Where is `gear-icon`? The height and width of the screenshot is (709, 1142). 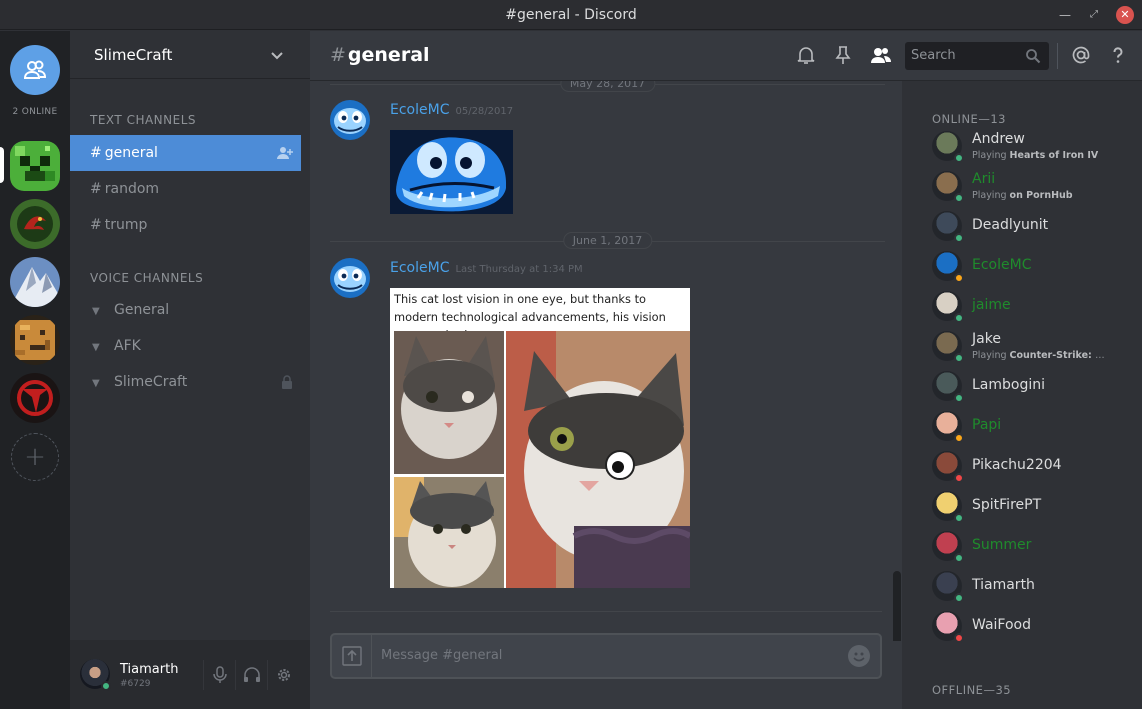
gear-icon is located at coordinates (283, 675).